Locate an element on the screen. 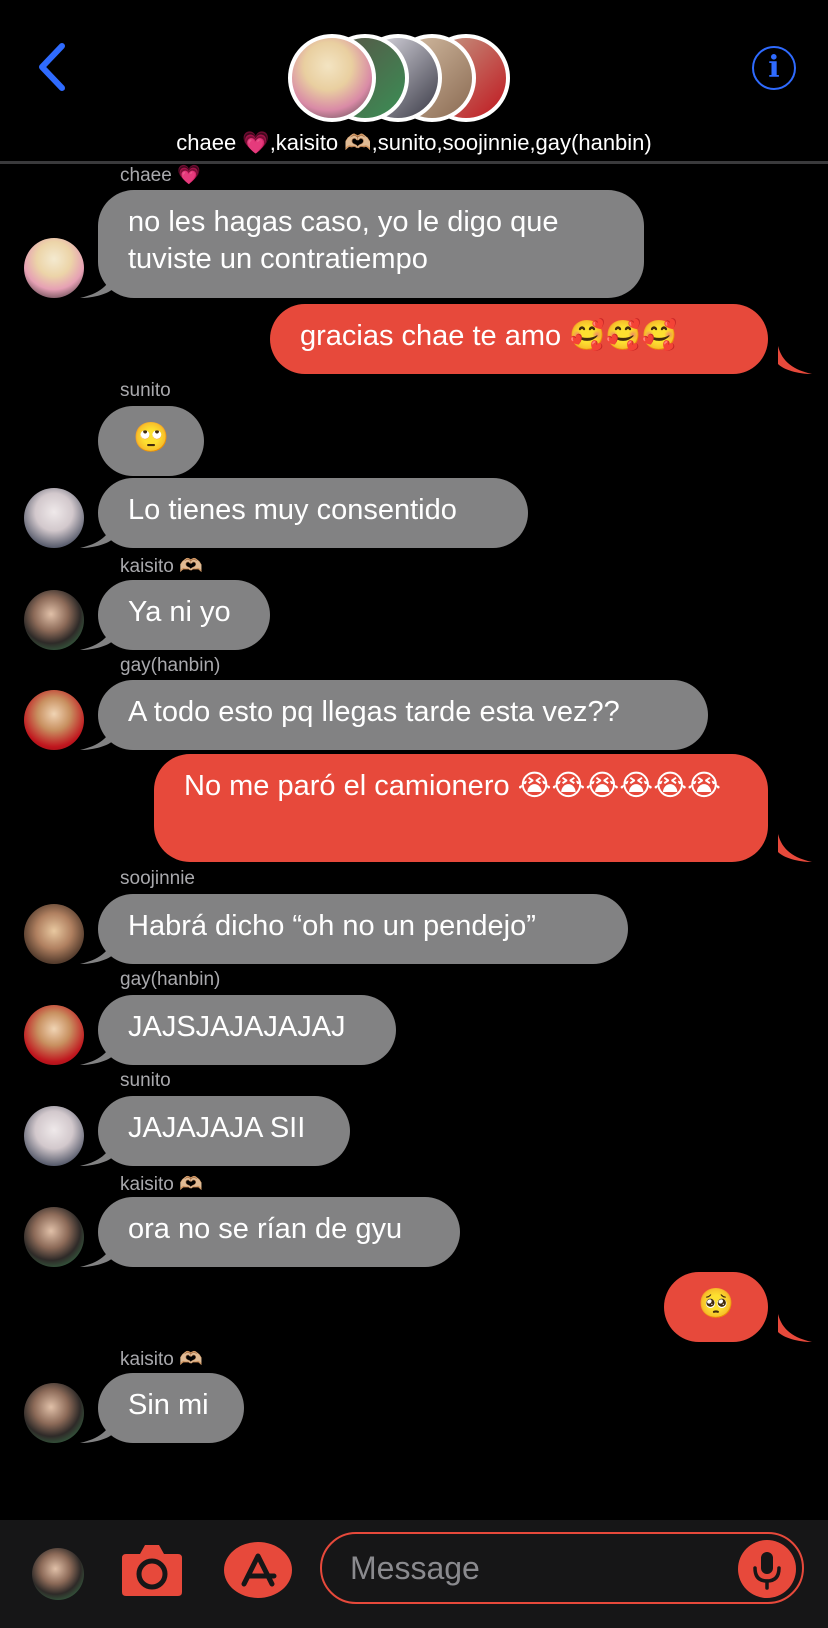 This screenshot has width=828, height=1628. message-bubble-incoming: Habrá dicho “oh no un pendejo” is located at coordinates (363, 929).